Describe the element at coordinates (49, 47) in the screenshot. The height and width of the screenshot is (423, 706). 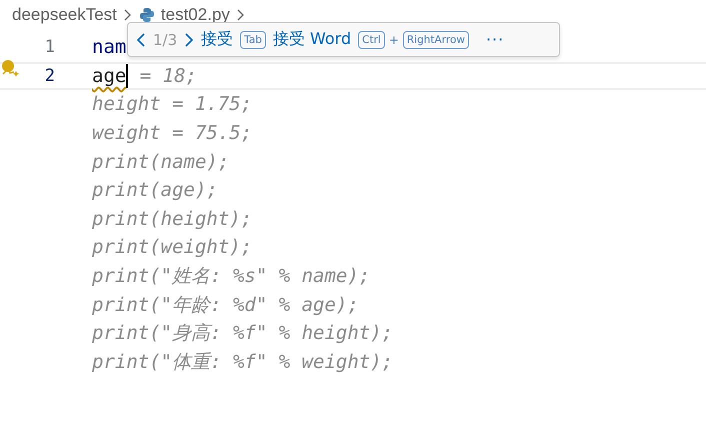
I see `line-number: 1` at that location.